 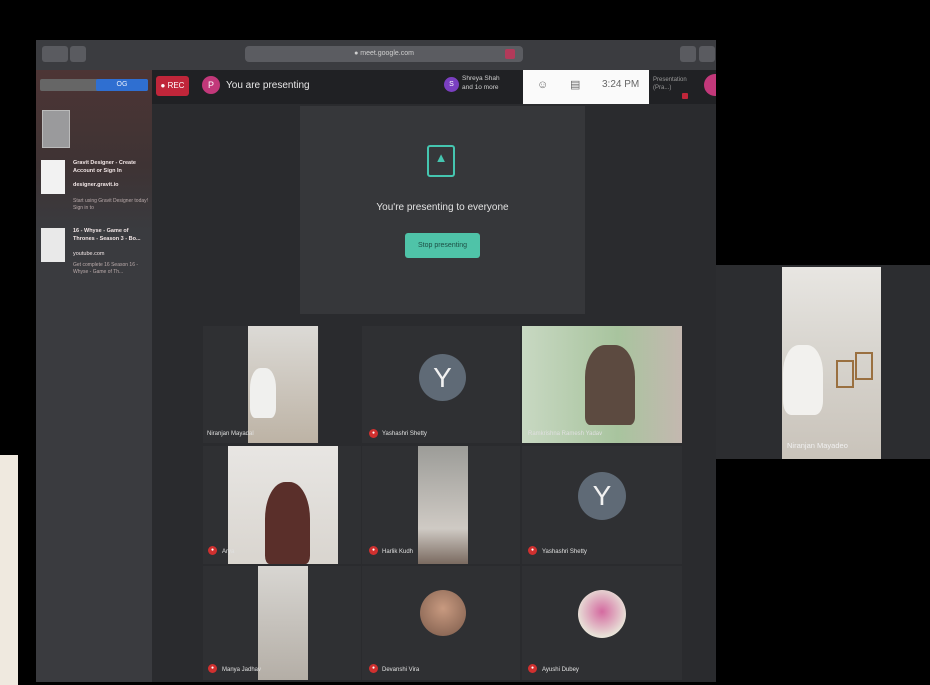 I want to click on joined-notice: Shreya Shah and 1o more, so click(x=490, y=83).